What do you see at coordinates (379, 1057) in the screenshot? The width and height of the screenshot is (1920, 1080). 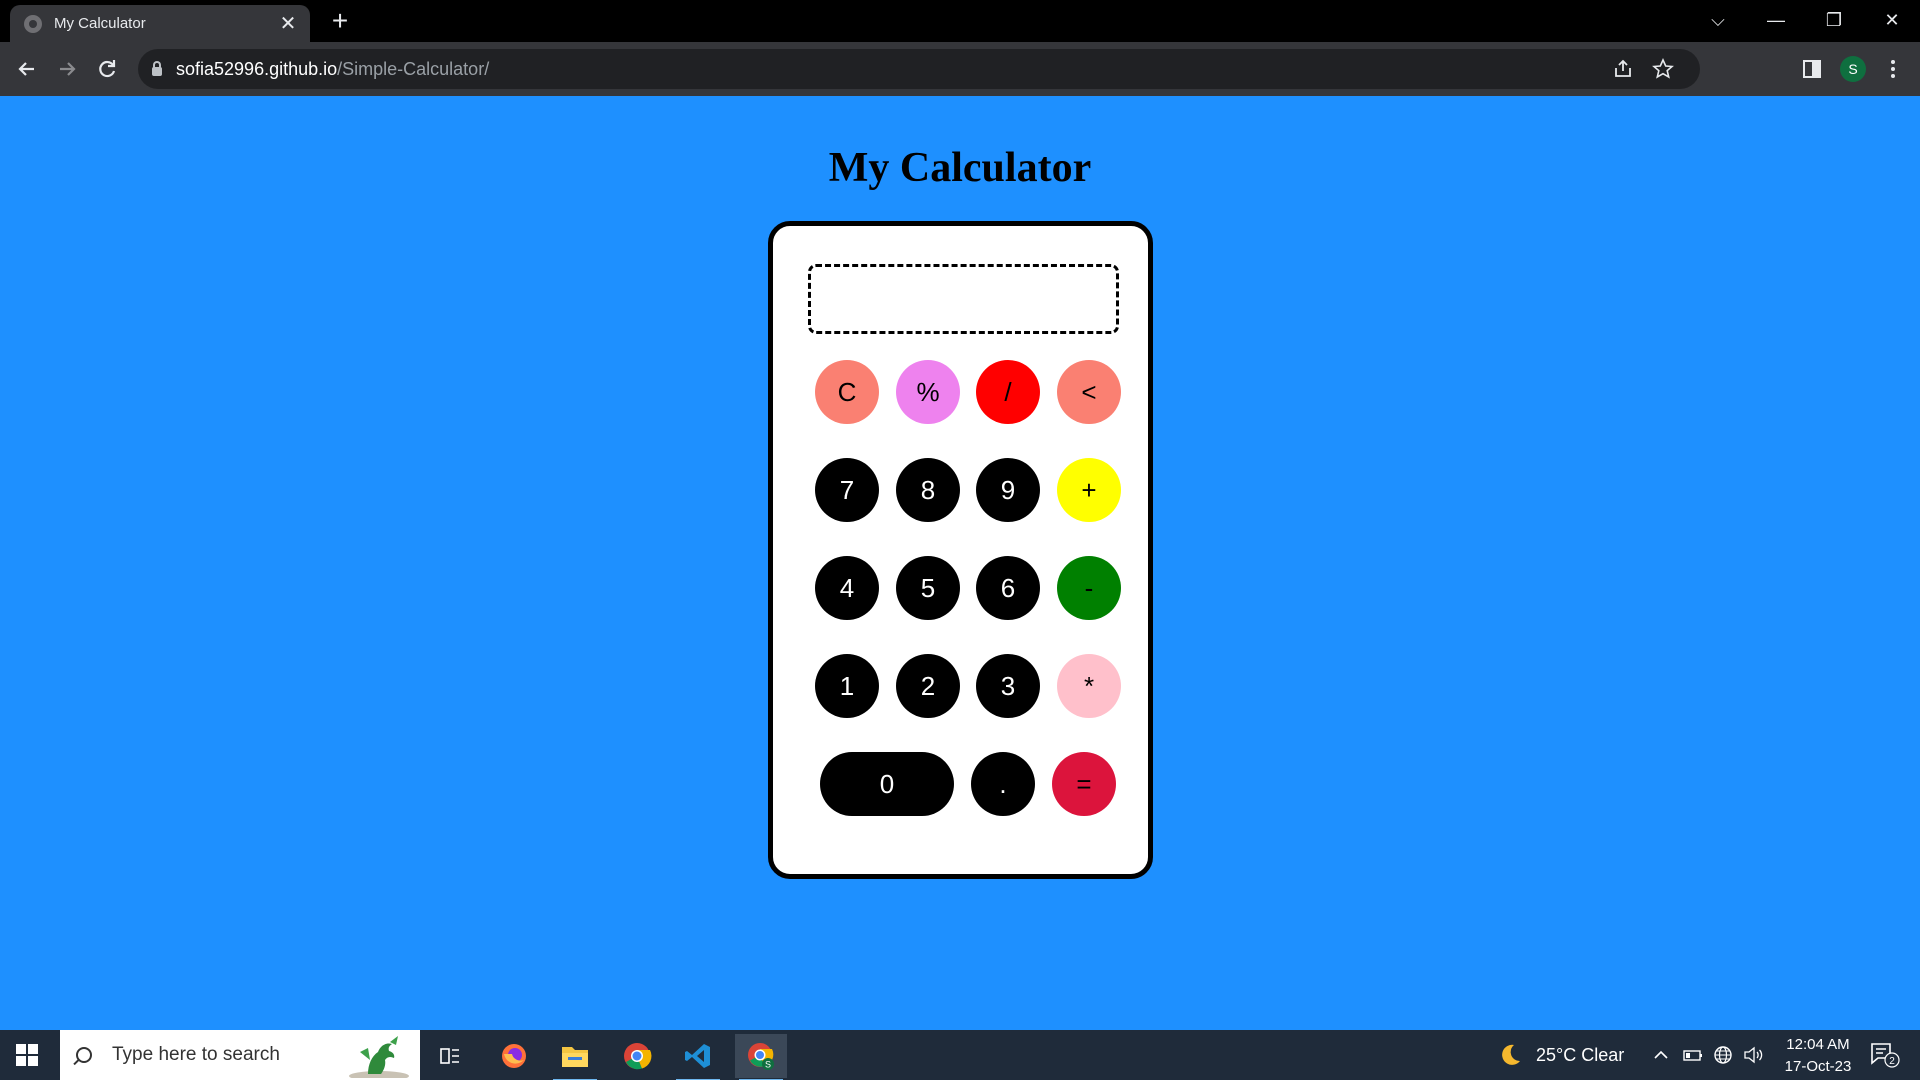 I see `dragon-illustration-icon` at bounding box center [379, 1057].